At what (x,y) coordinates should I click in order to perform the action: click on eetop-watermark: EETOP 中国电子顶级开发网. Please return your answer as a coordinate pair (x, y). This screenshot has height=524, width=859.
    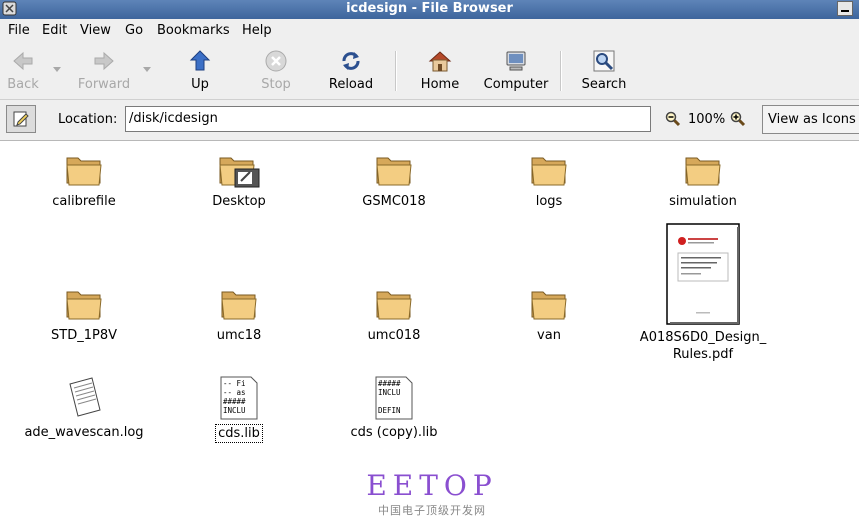
    Looking at the image, I should click on (432, 494).